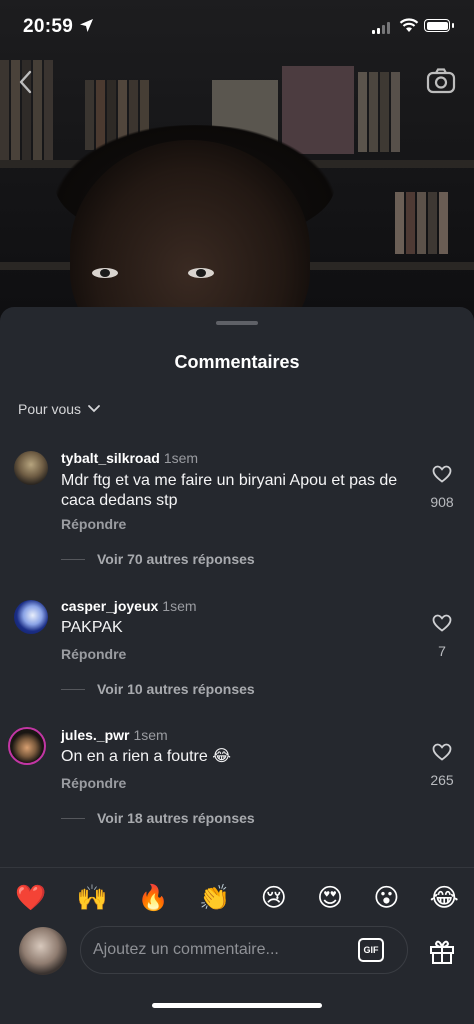  What do you see at coordinates (439, 25) in the screenshot?
I see `battery-icon` at bounding box center [439, 25].